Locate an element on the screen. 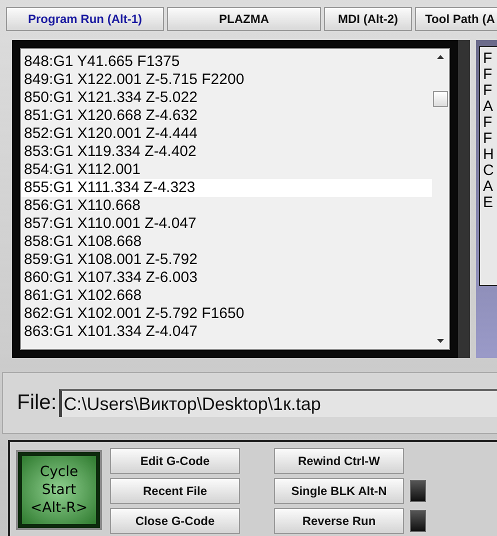  tab: Program Run (Alt-1) is located at coordinates (85, 19).